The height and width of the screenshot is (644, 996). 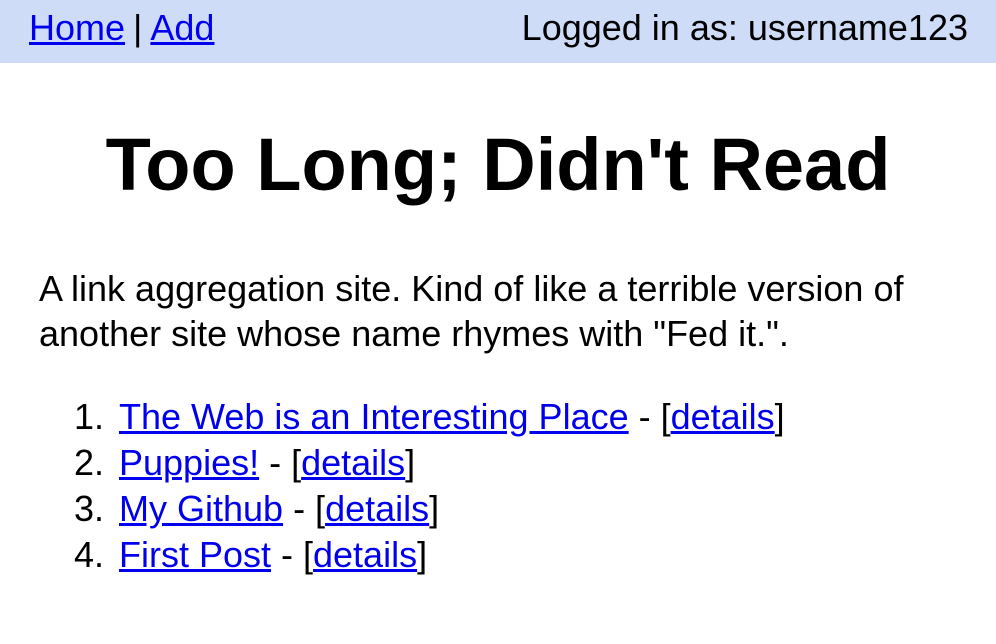 I want to click on link-title: Puppies!, so click(x=189, y=462).